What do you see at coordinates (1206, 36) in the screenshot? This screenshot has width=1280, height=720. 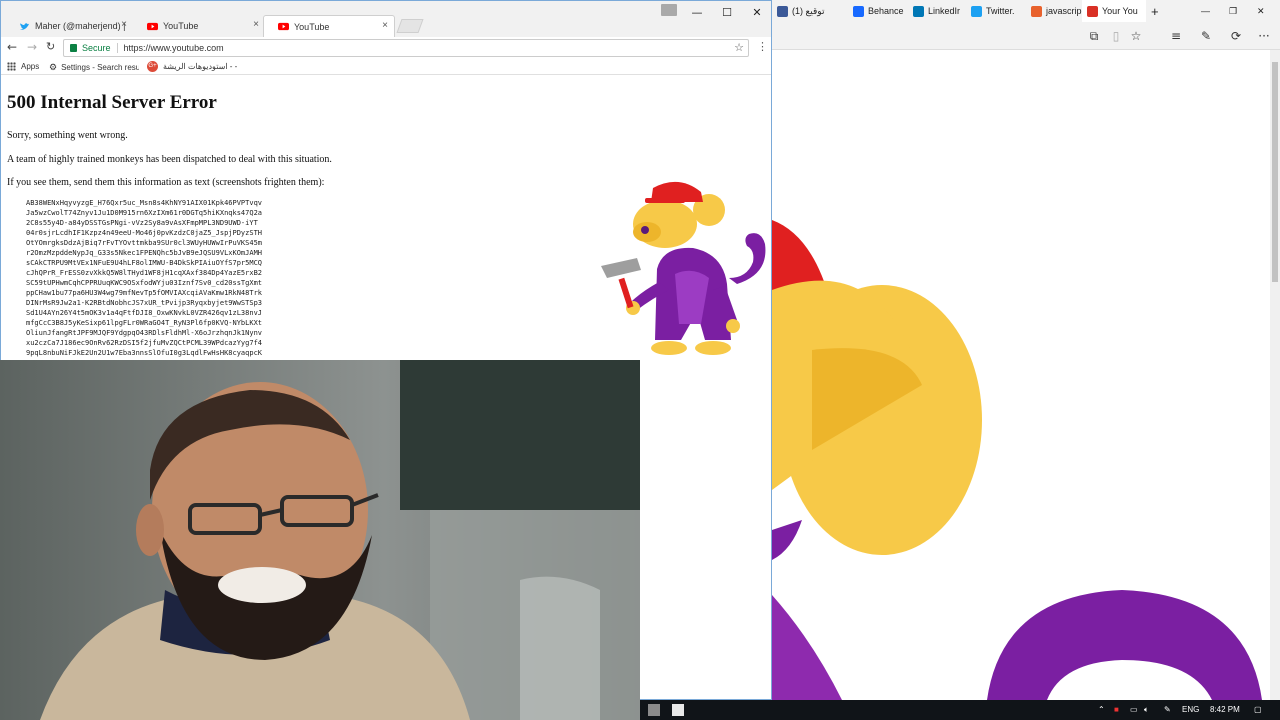 I see `web-note-icon: ✎` at bounding box center [1206, 36].